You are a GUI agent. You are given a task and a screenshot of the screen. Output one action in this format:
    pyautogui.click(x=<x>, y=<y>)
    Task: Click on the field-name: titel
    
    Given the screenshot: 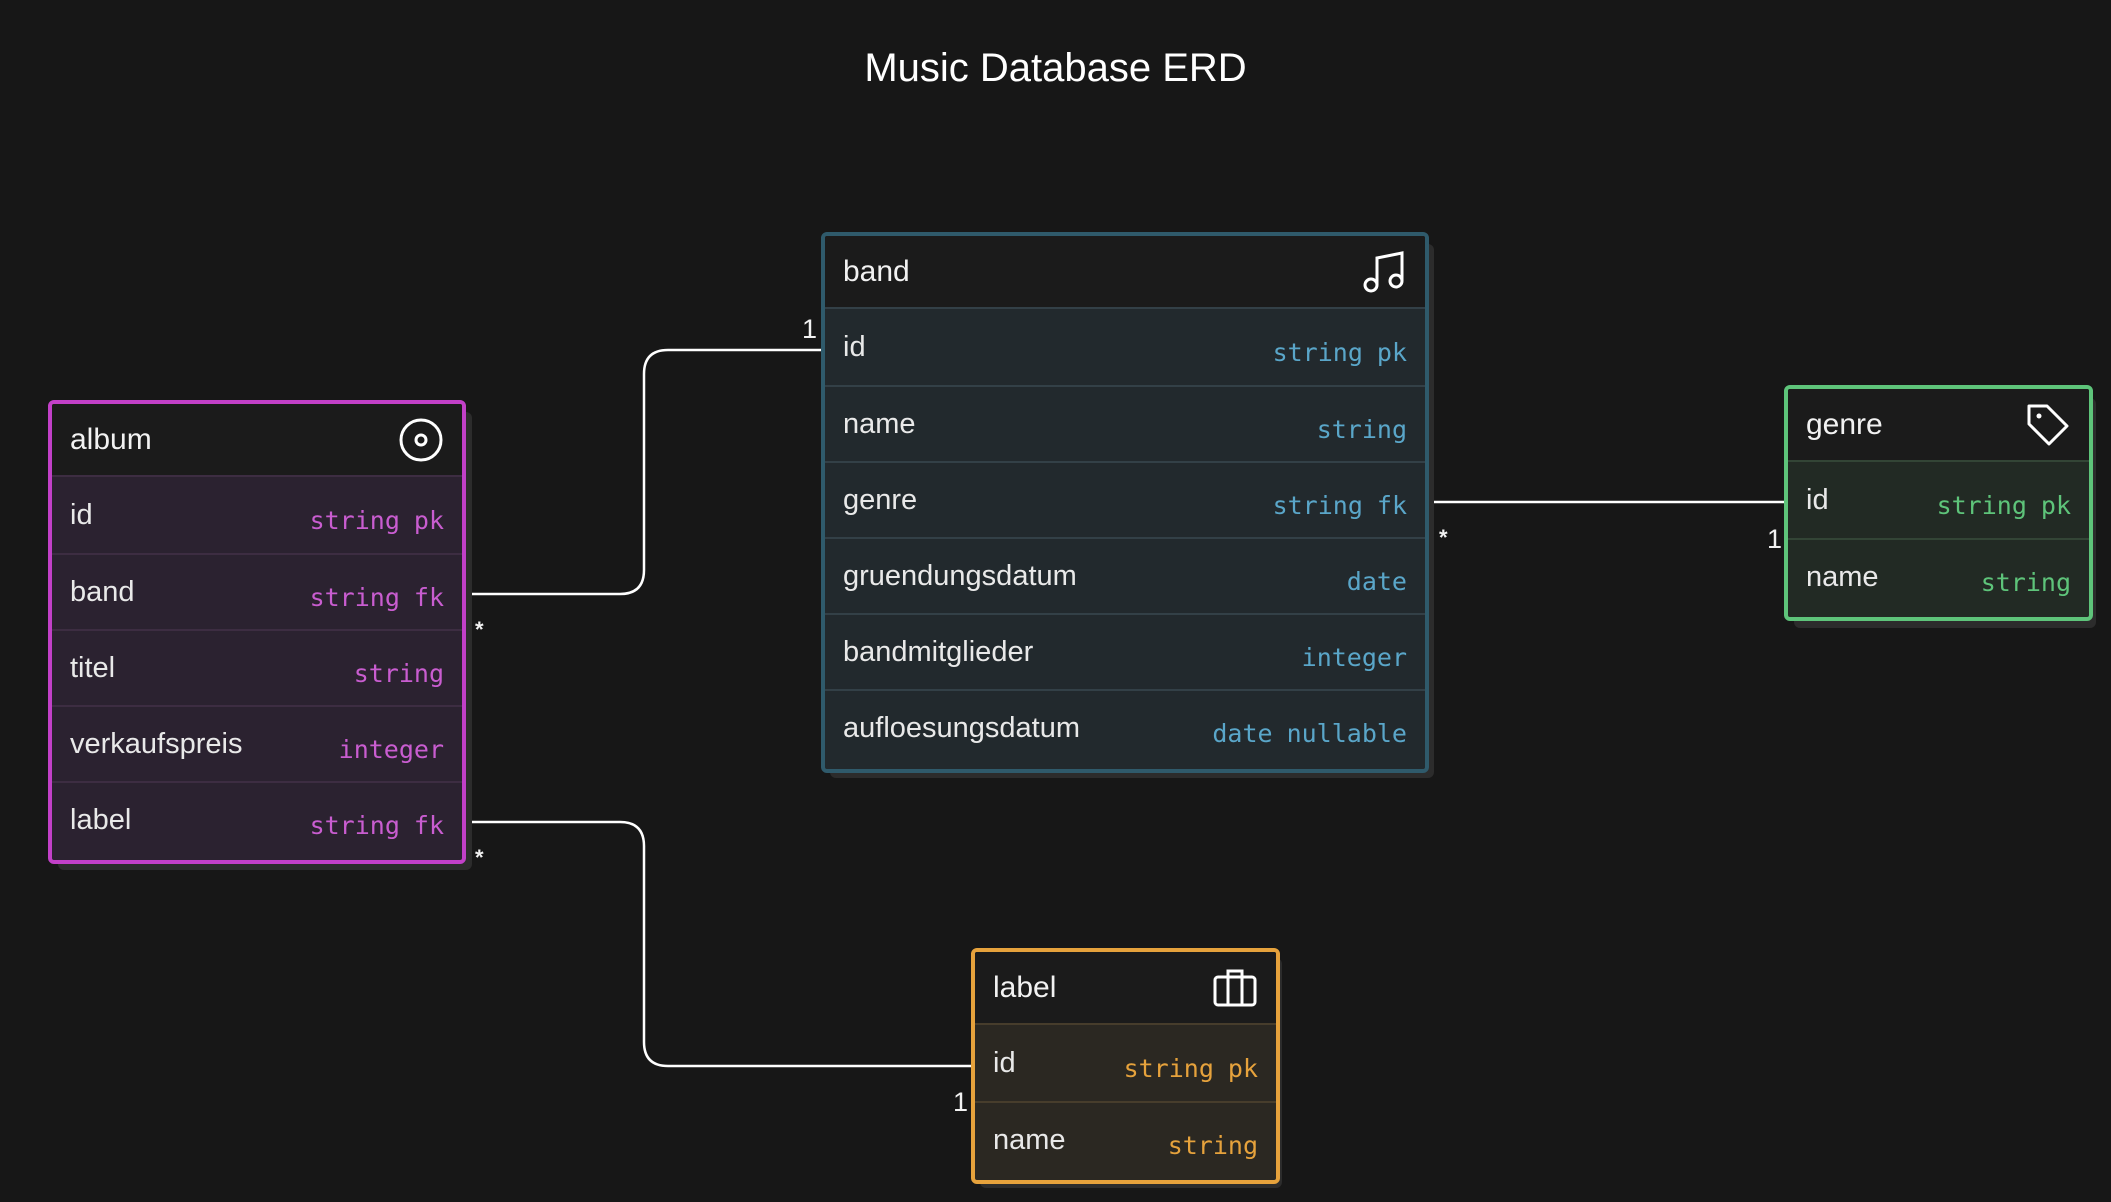 What is the action you would take?
    pyautogui.click(x=93, y=667)
    